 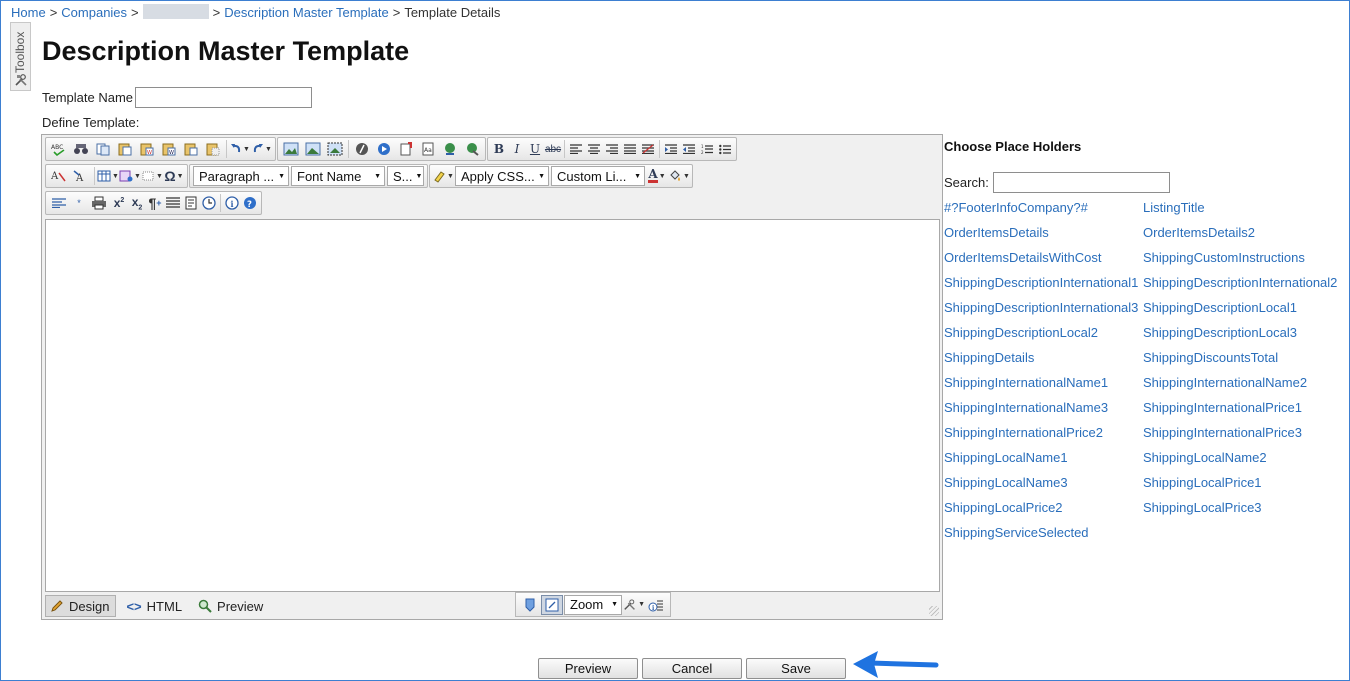 I want to click on placeholder-link: OrderItemsDetailsWithCost, so click(x=1043, y=262).